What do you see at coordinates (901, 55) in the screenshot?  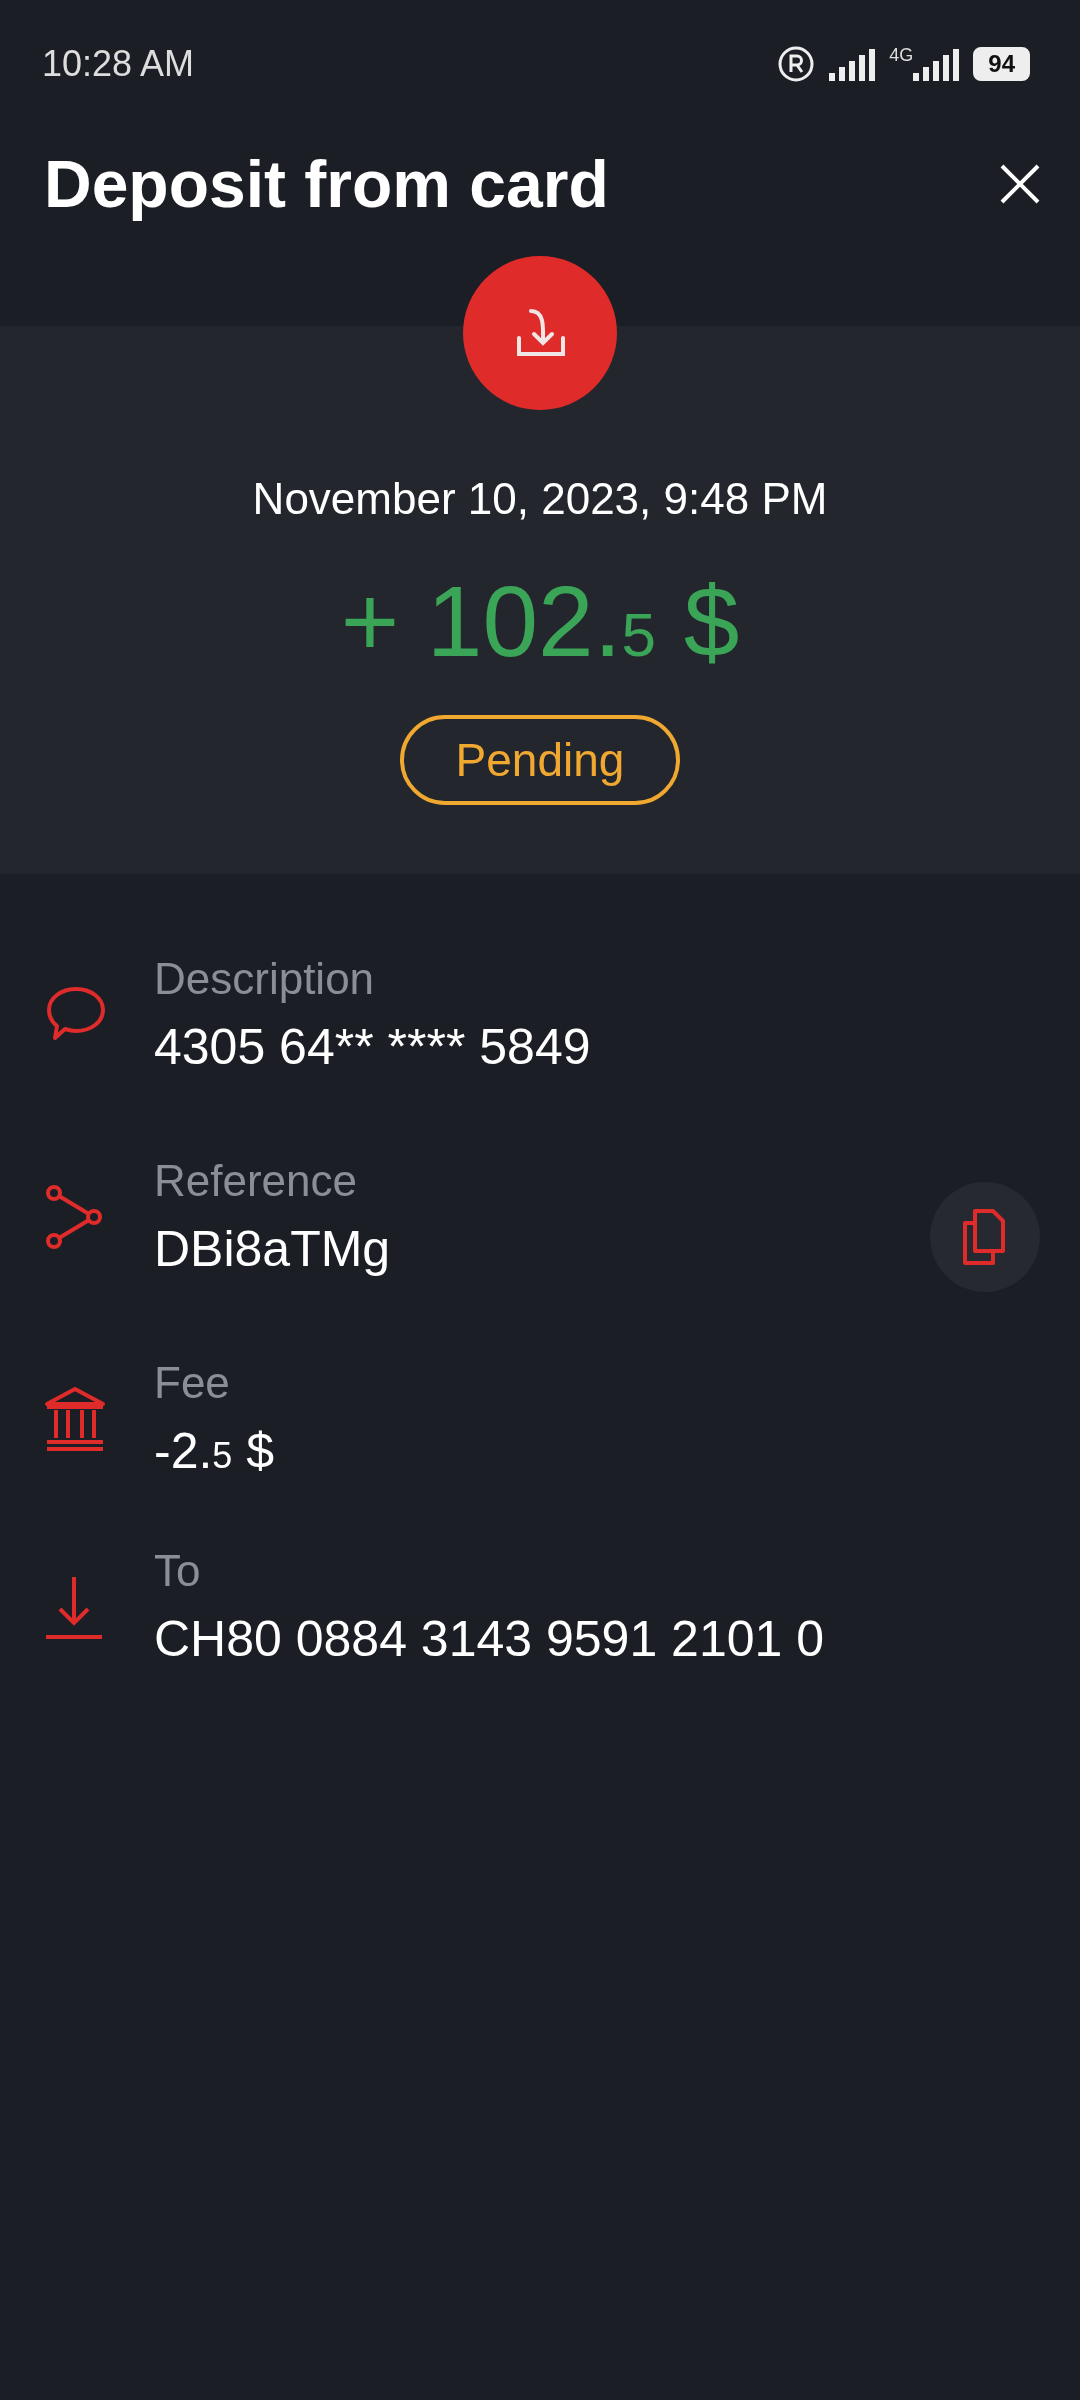 I see `network-type: 4G` at bounding box center [901, 55].